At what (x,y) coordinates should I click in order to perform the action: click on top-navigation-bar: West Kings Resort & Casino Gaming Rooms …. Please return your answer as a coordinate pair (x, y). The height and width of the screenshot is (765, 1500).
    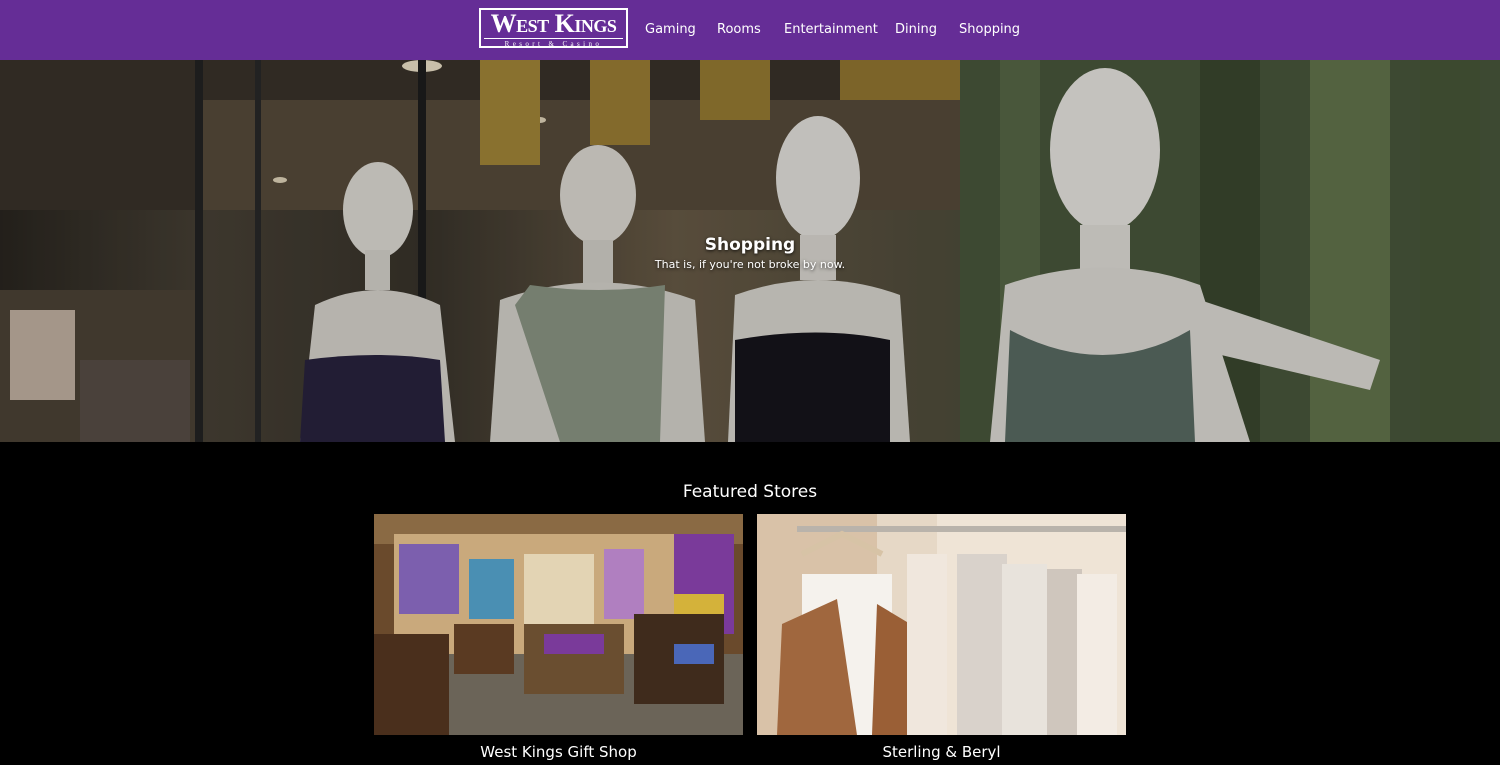
    Looking at the image, I should click on (750, 30).